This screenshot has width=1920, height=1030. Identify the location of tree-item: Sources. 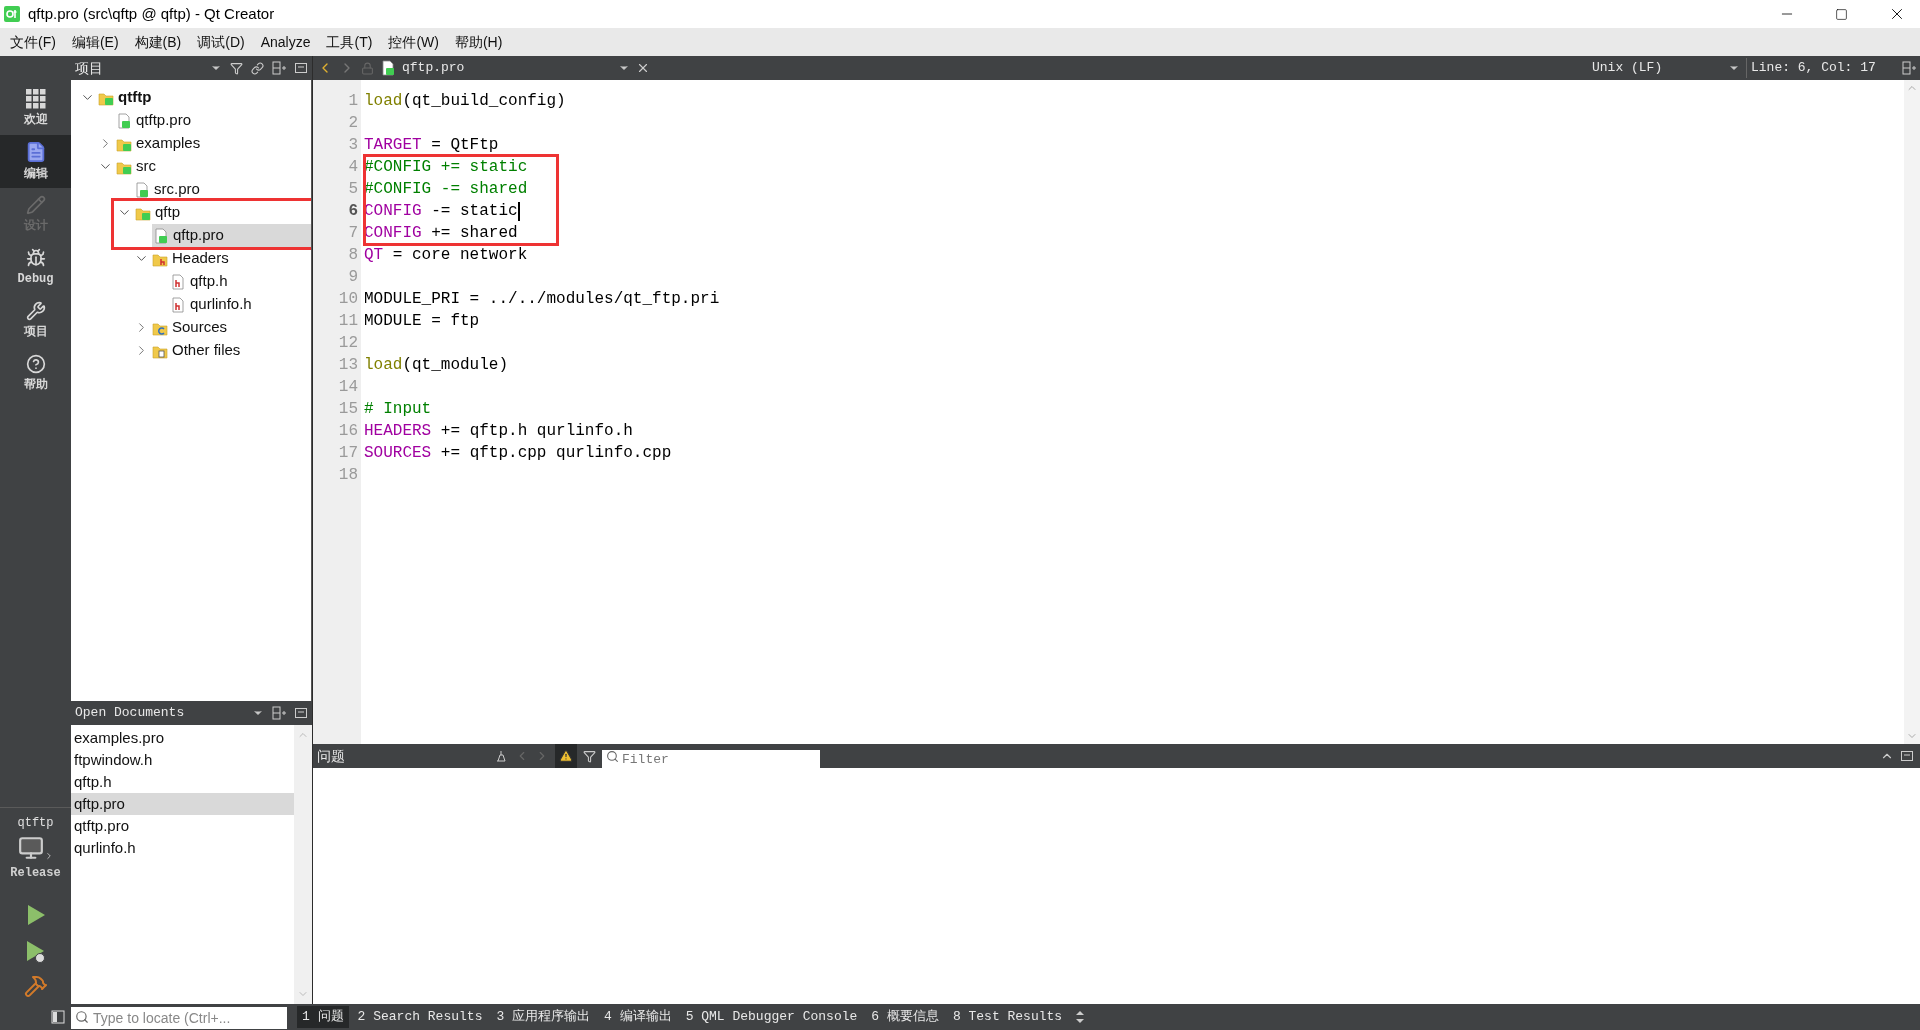
(231, 327).